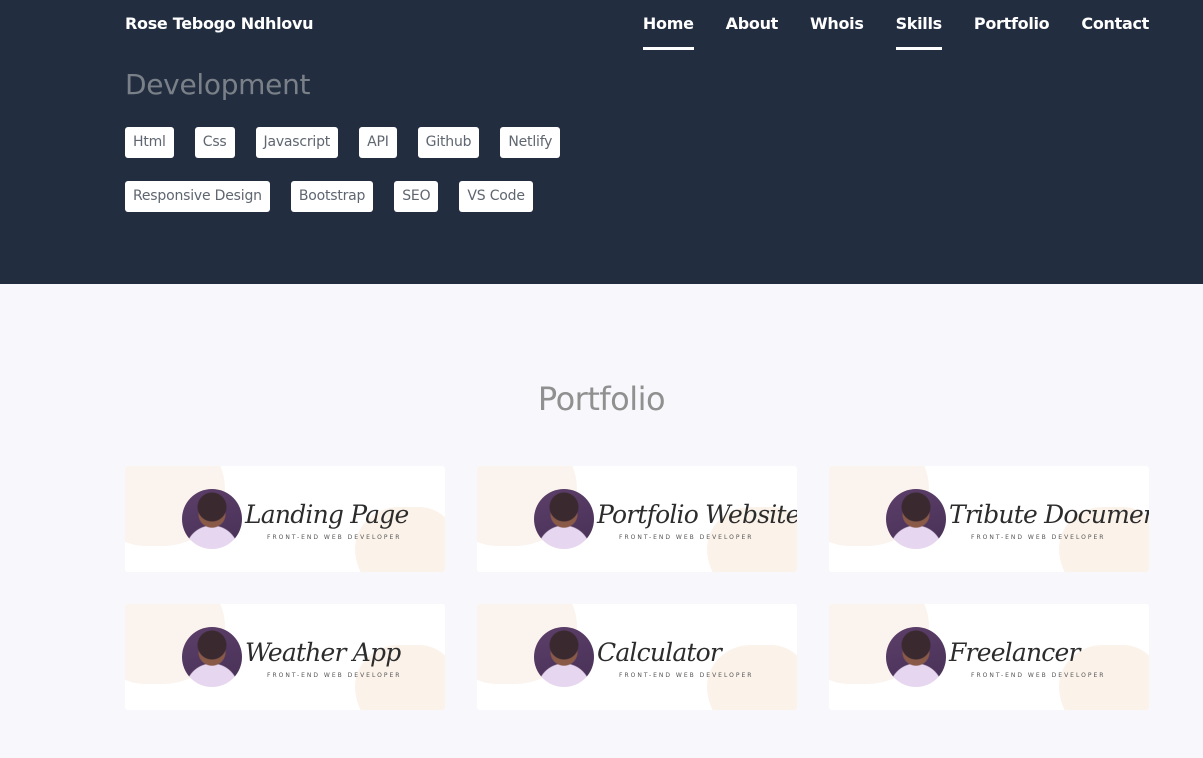  I want to click on development-heading: Development, so click(218, 84).